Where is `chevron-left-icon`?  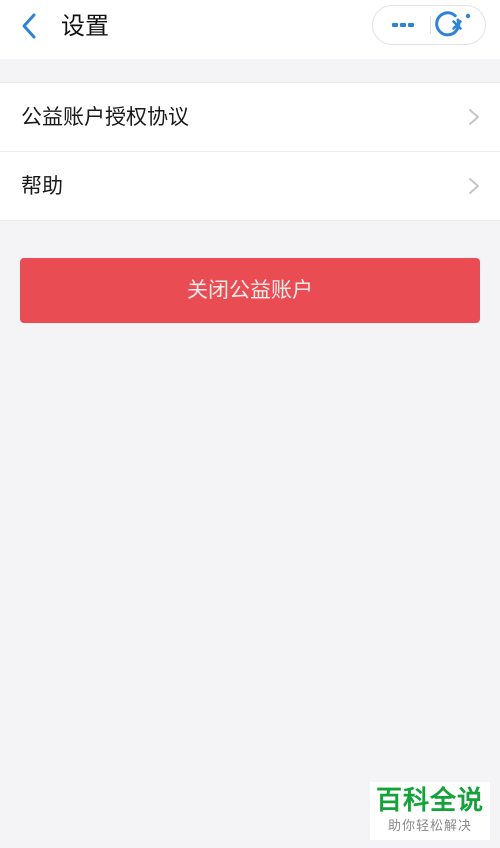 chevron-left-icon is located at coordinates (29, 26).